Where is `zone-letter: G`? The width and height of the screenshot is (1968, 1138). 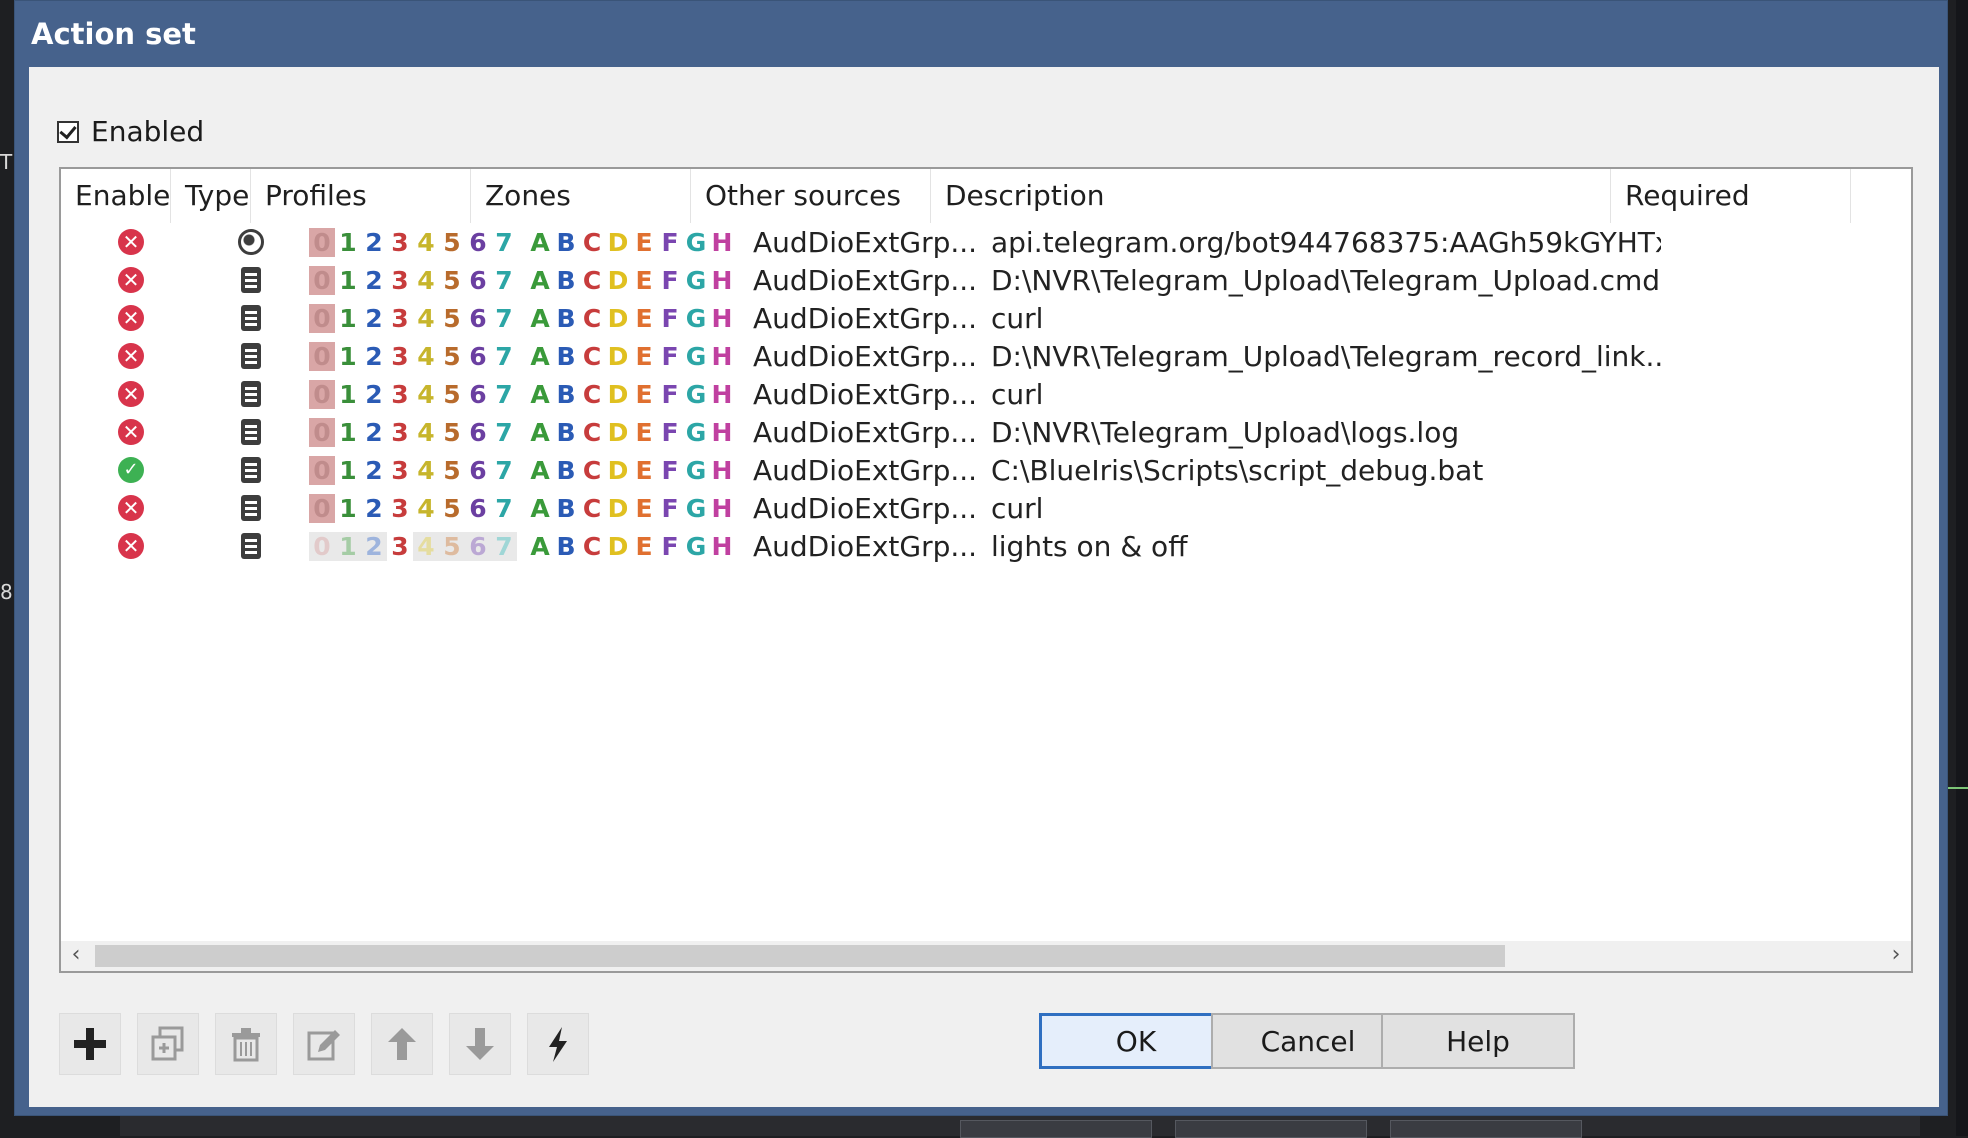 zone-letter: G is located at coordinates (696, 546).